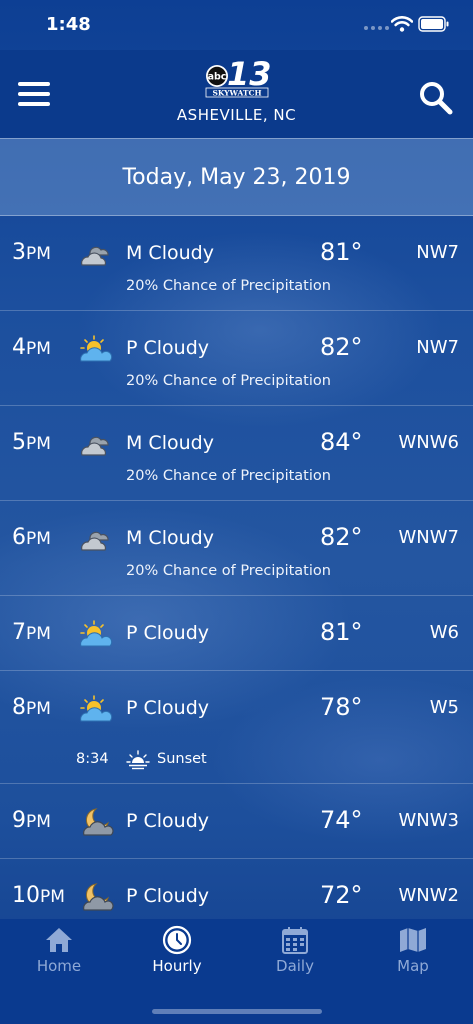  What do you see at coordinates (433, 24) in the screenshot?
I see `battery-icon` at bounding box center [433, 24].